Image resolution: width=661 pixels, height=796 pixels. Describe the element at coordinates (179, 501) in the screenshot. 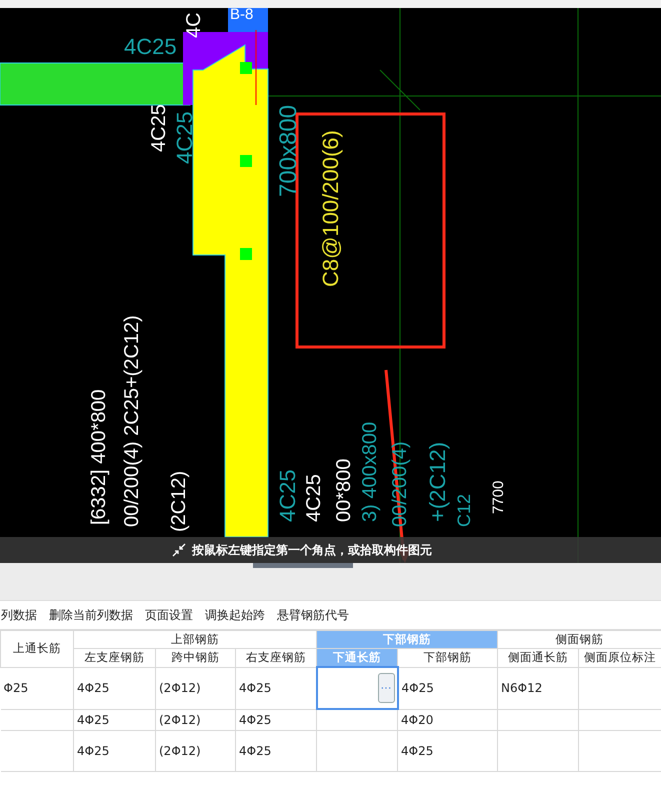

I see `drawing-label: (2C12)` at that location.